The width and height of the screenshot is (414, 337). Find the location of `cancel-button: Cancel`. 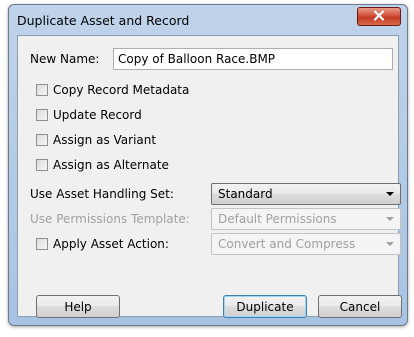

cancel-button: Cancel is located at coordinates (360, 306).